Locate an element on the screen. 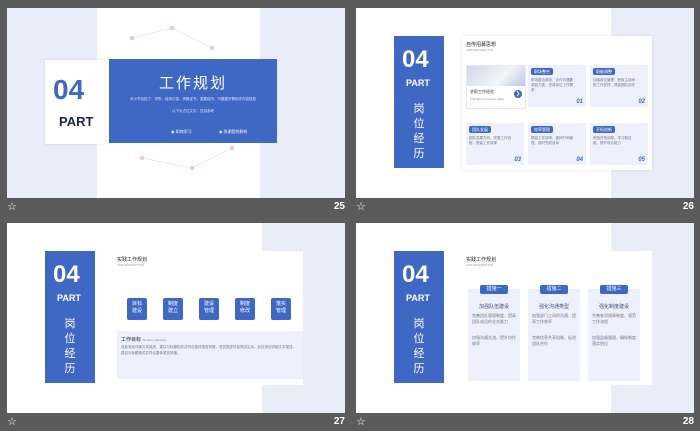  section-badge: 04 PART is located at coordinates (75, 102).